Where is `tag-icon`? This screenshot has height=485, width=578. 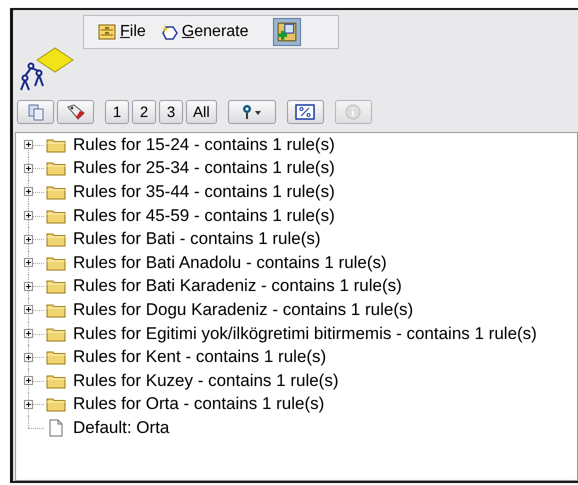
tag-icon is located at coordinates (76, 112).